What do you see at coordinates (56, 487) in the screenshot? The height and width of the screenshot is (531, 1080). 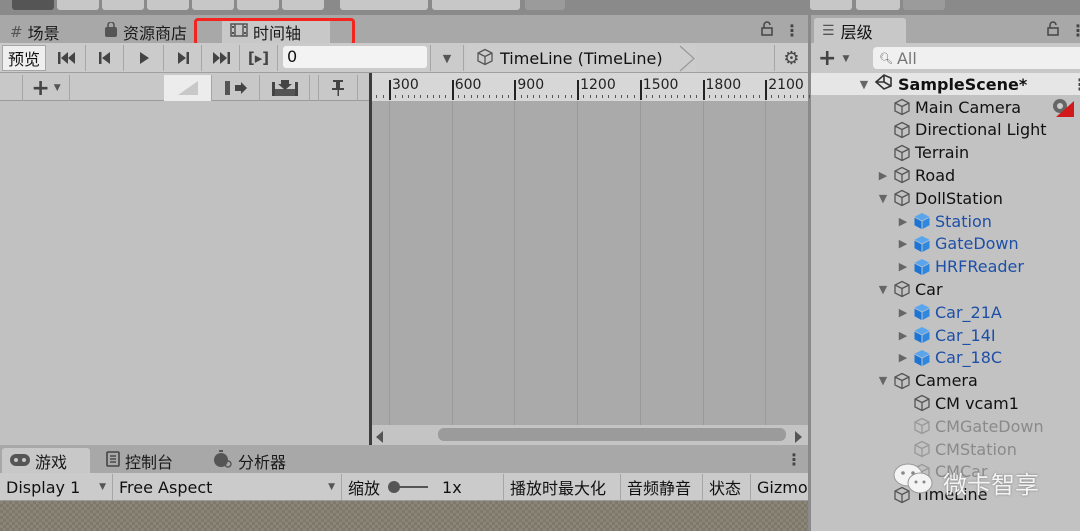 I see `display-dropdown: Display 1 ▼` at bounding box center [56, 487].